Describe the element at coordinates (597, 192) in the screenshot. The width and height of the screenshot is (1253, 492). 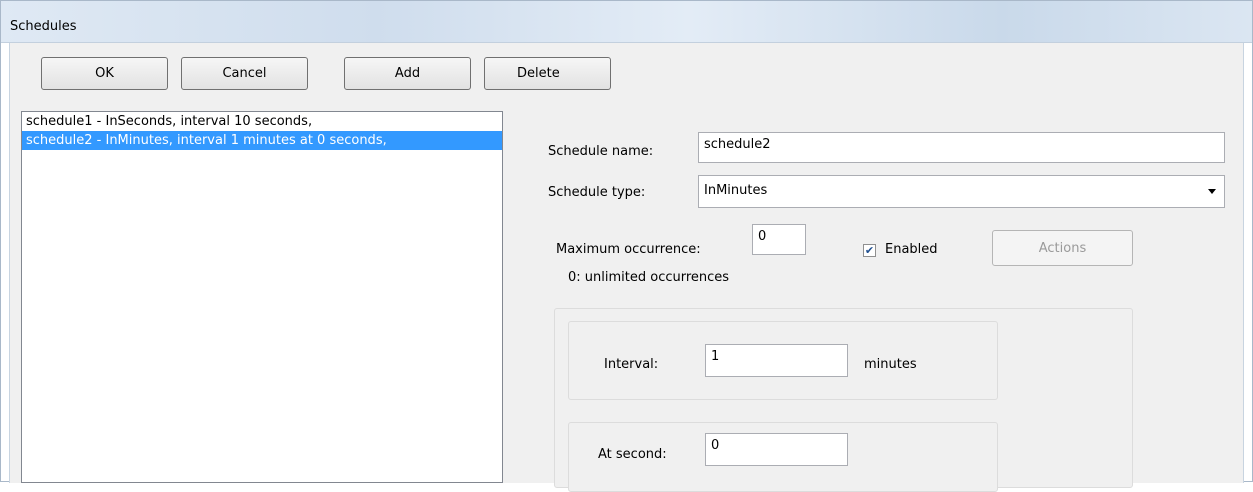
I see `schedule-type-label: Schedule type:` at that location.